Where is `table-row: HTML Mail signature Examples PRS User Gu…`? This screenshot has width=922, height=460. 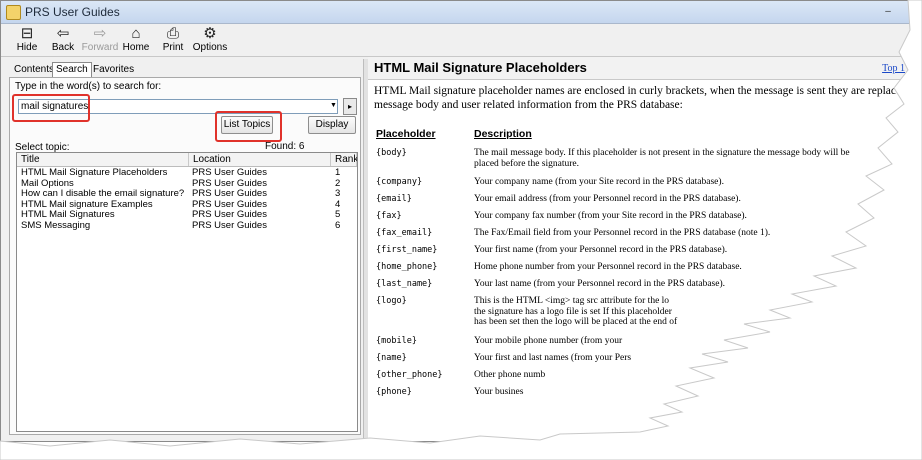
table-row: HTML Mail signature Examples PRS User Gu… is located at coordinates (187, 205).